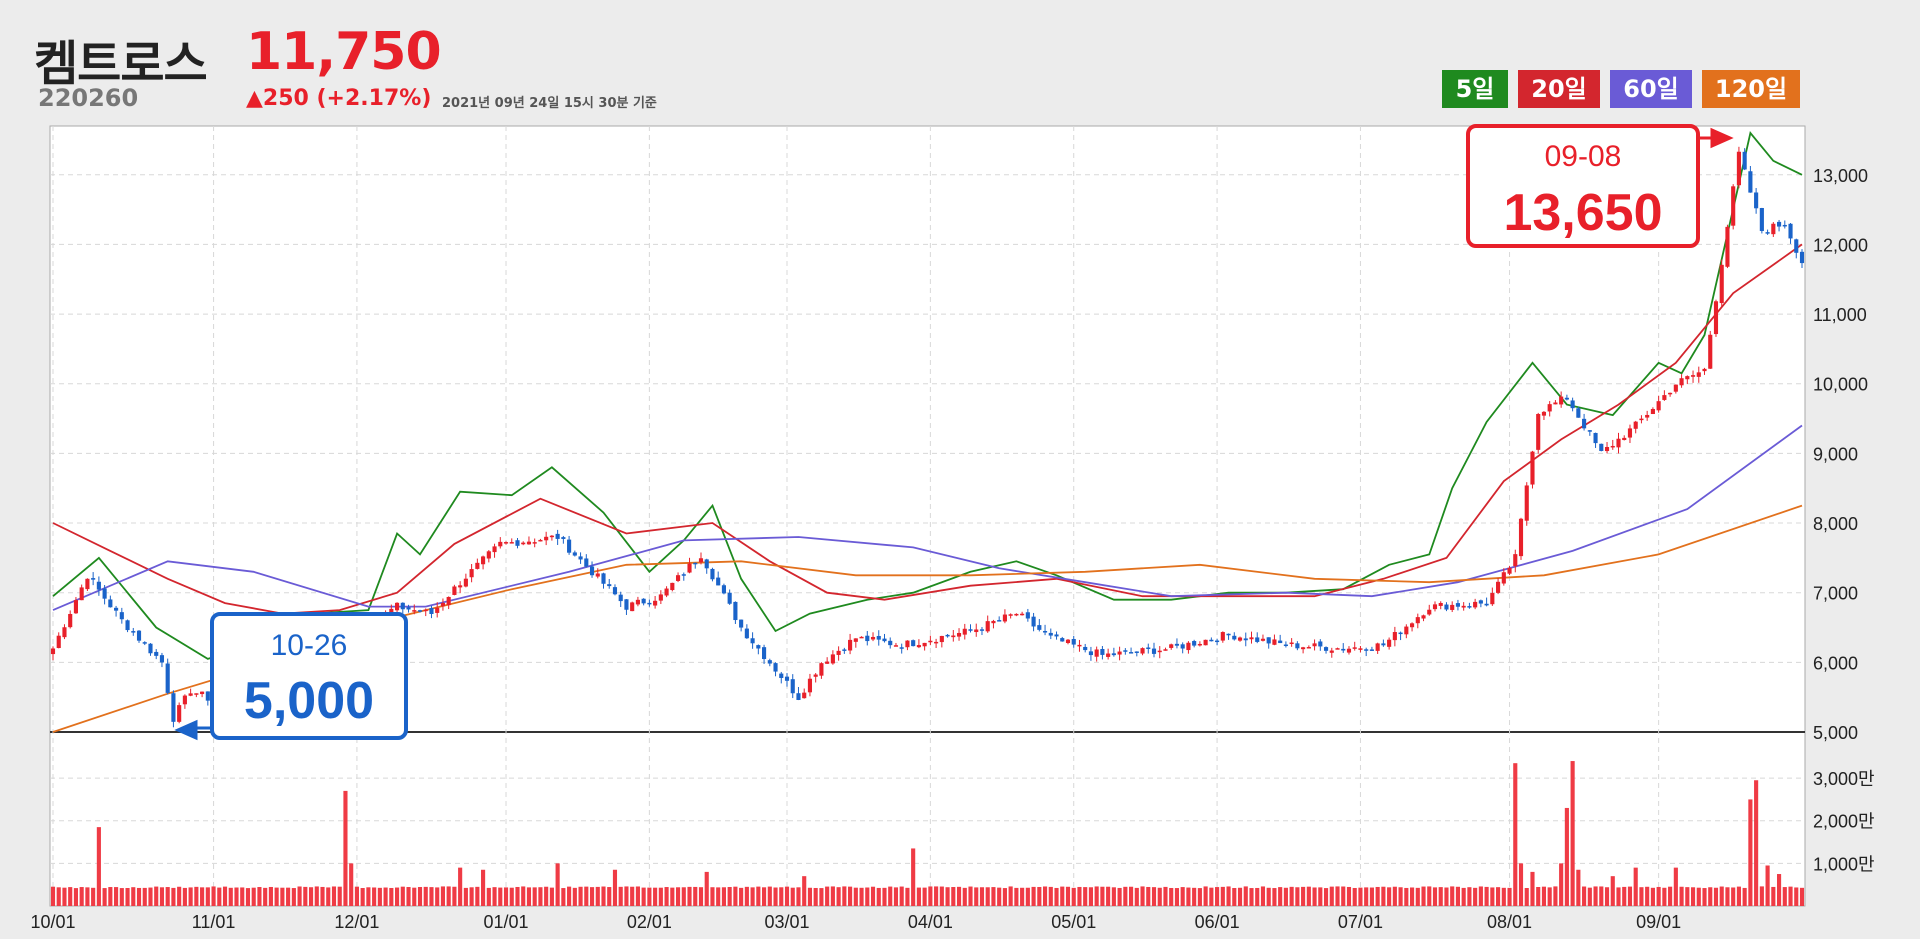 Image resolution: width=1920 pixels, height=939 pixels. Describe the element at coordinates (1835, 733) in the screenshot. I see `price-tick-label: 5,000` at that location.